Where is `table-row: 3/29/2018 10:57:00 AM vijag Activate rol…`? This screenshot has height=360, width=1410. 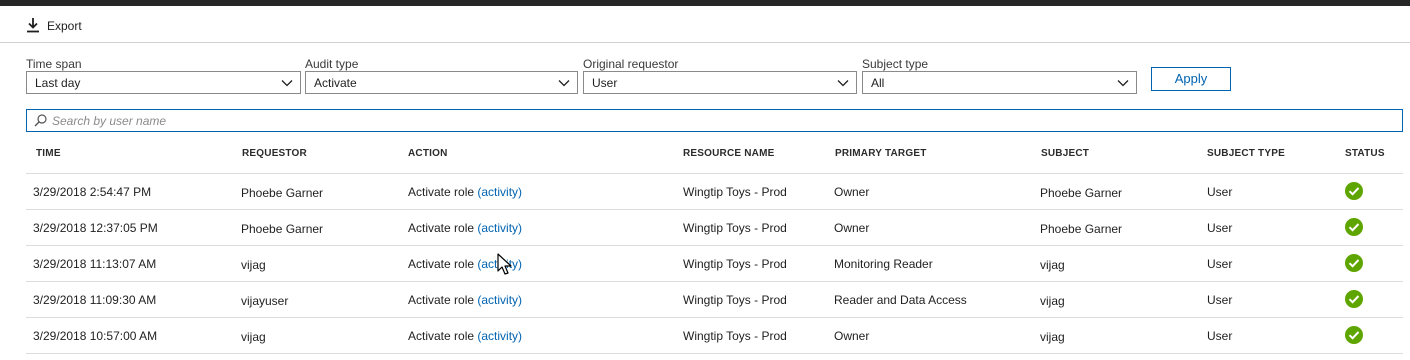 table-row: 3/29/2018 10:57:00 AM vijag Activate rol… is located at coordinates (714, 336).